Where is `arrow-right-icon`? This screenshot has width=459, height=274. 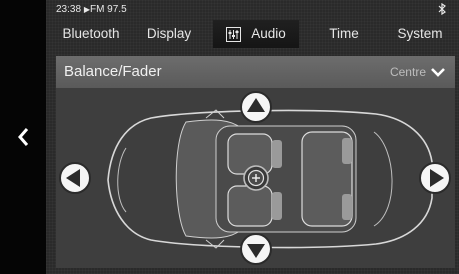
arrow-right-icon is located at coordinates (435, 178).